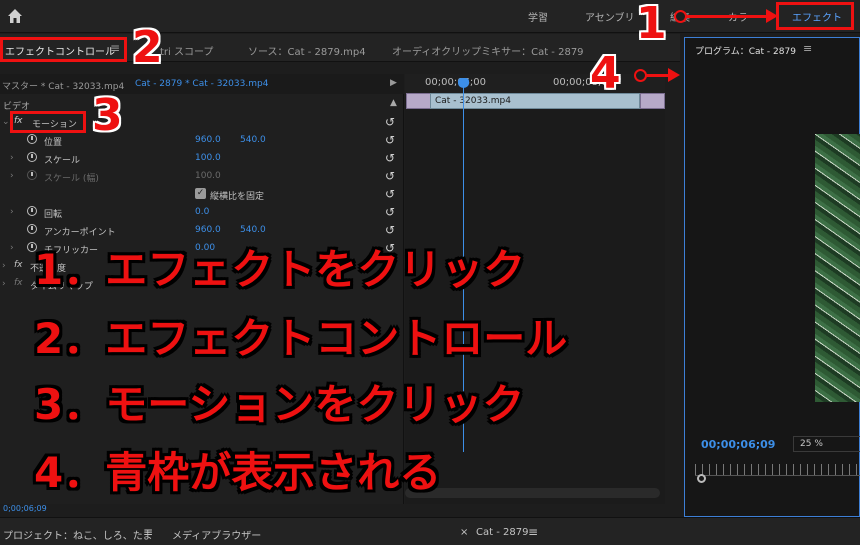  Describe the element at coordinates (837, 268) in the screenshot. I see `video-frame` at that location.